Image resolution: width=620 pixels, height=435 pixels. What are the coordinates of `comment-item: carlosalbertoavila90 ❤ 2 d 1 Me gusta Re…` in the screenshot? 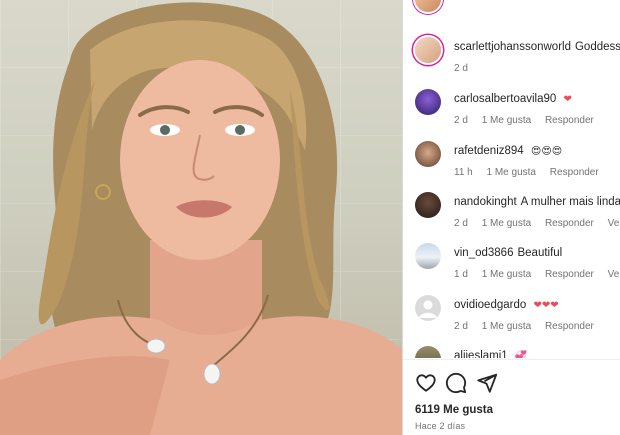 It's located at (511, 114).